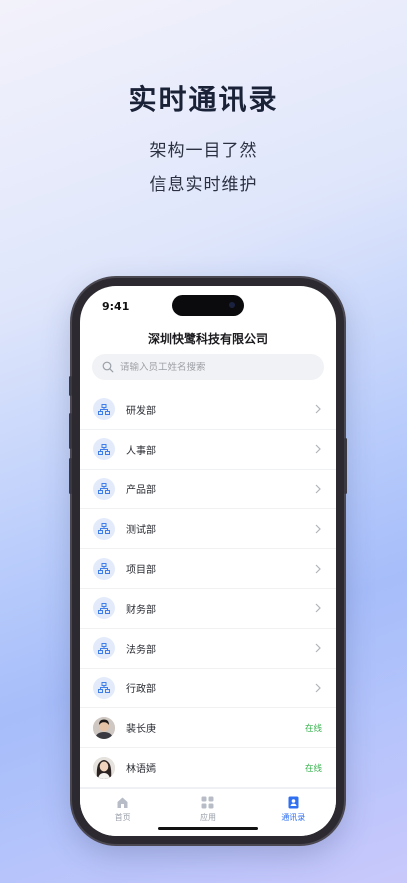  I want to click on page-title: 深圳快鹭科技有限公司, so click(207, 339).